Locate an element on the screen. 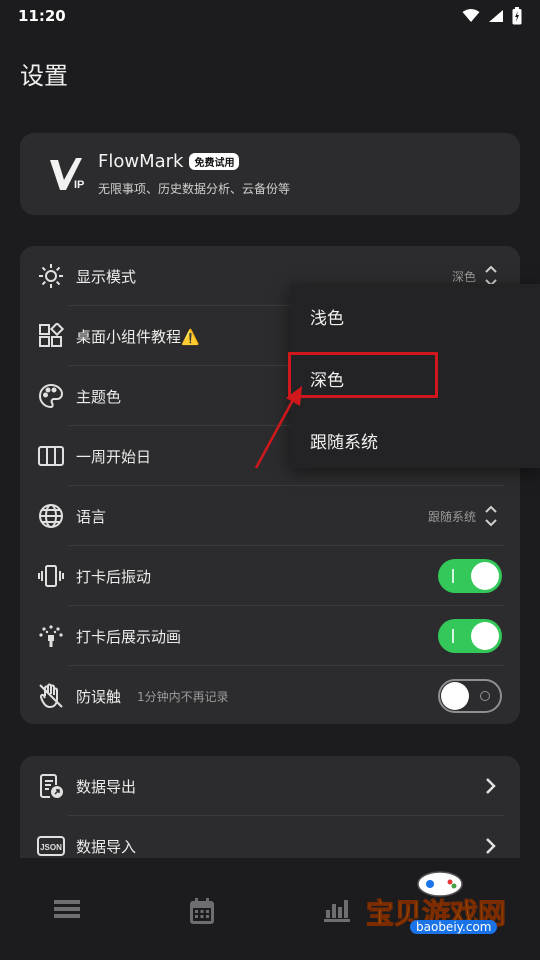 The width and height of the screenshot is (540, 960). vip-logo-icon: IP is located at coordinates (67, 174).